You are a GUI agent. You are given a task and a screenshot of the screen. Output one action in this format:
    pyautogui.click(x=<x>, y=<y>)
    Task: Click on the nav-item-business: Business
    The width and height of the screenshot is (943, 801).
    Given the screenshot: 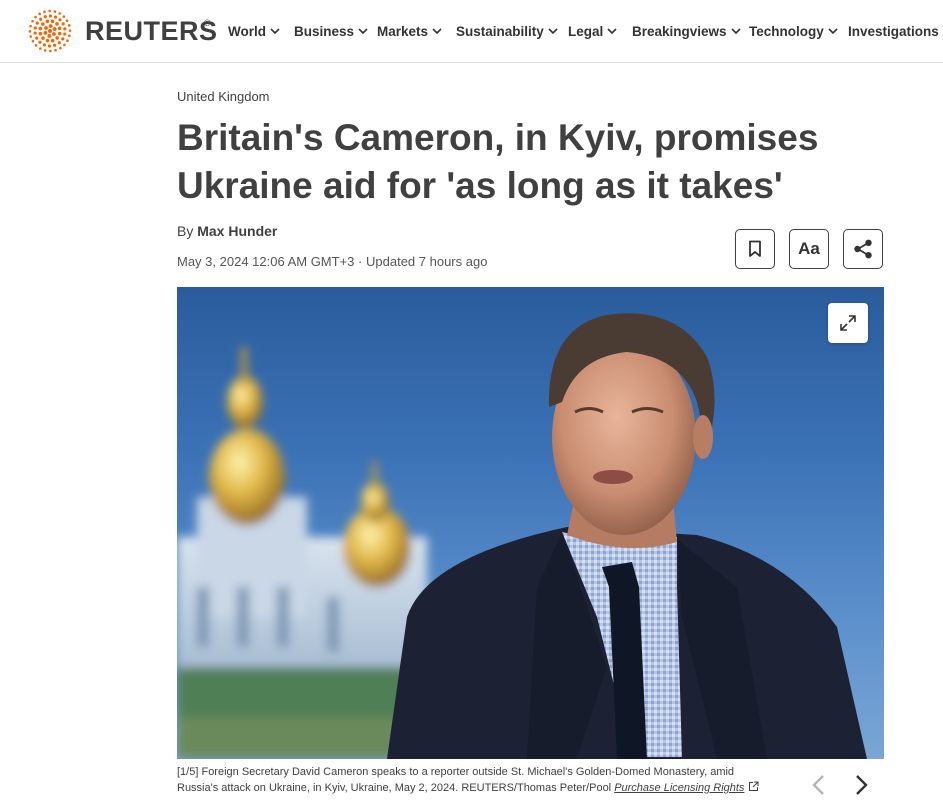 What is the action you would take?
    pyautogui.click(x=331, y=32)
    